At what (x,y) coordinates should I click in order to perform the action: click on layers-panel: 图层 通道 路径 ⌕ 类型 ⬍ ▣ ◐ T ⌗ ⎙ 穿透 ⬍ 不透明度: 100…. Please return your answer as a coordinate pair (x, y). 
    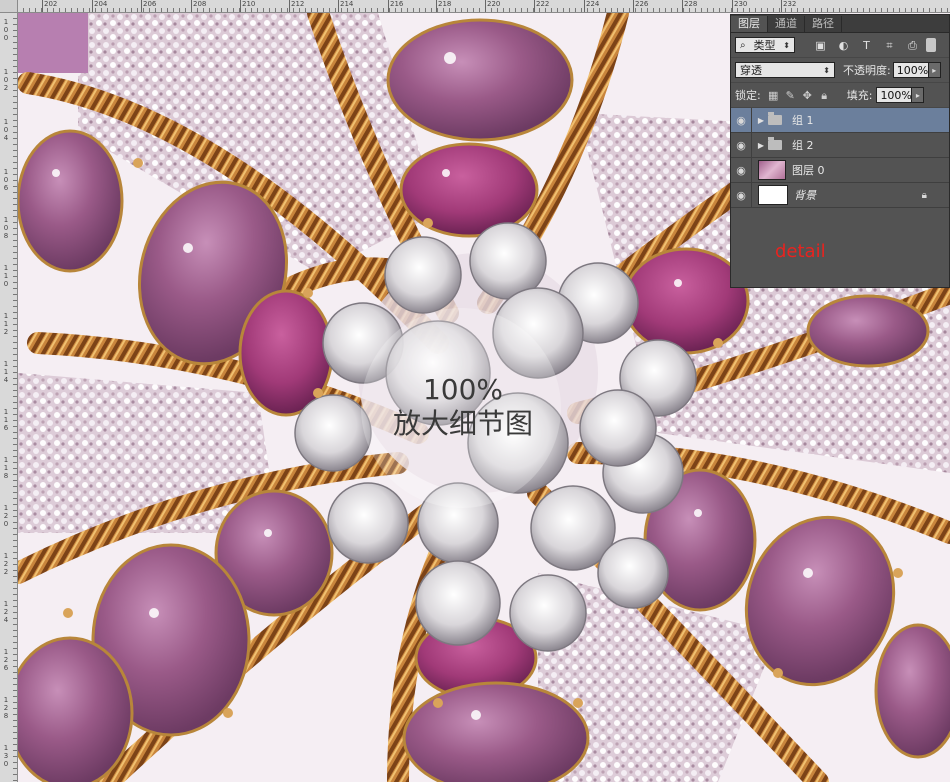
    Looking at the image, I should click on (840, 151).